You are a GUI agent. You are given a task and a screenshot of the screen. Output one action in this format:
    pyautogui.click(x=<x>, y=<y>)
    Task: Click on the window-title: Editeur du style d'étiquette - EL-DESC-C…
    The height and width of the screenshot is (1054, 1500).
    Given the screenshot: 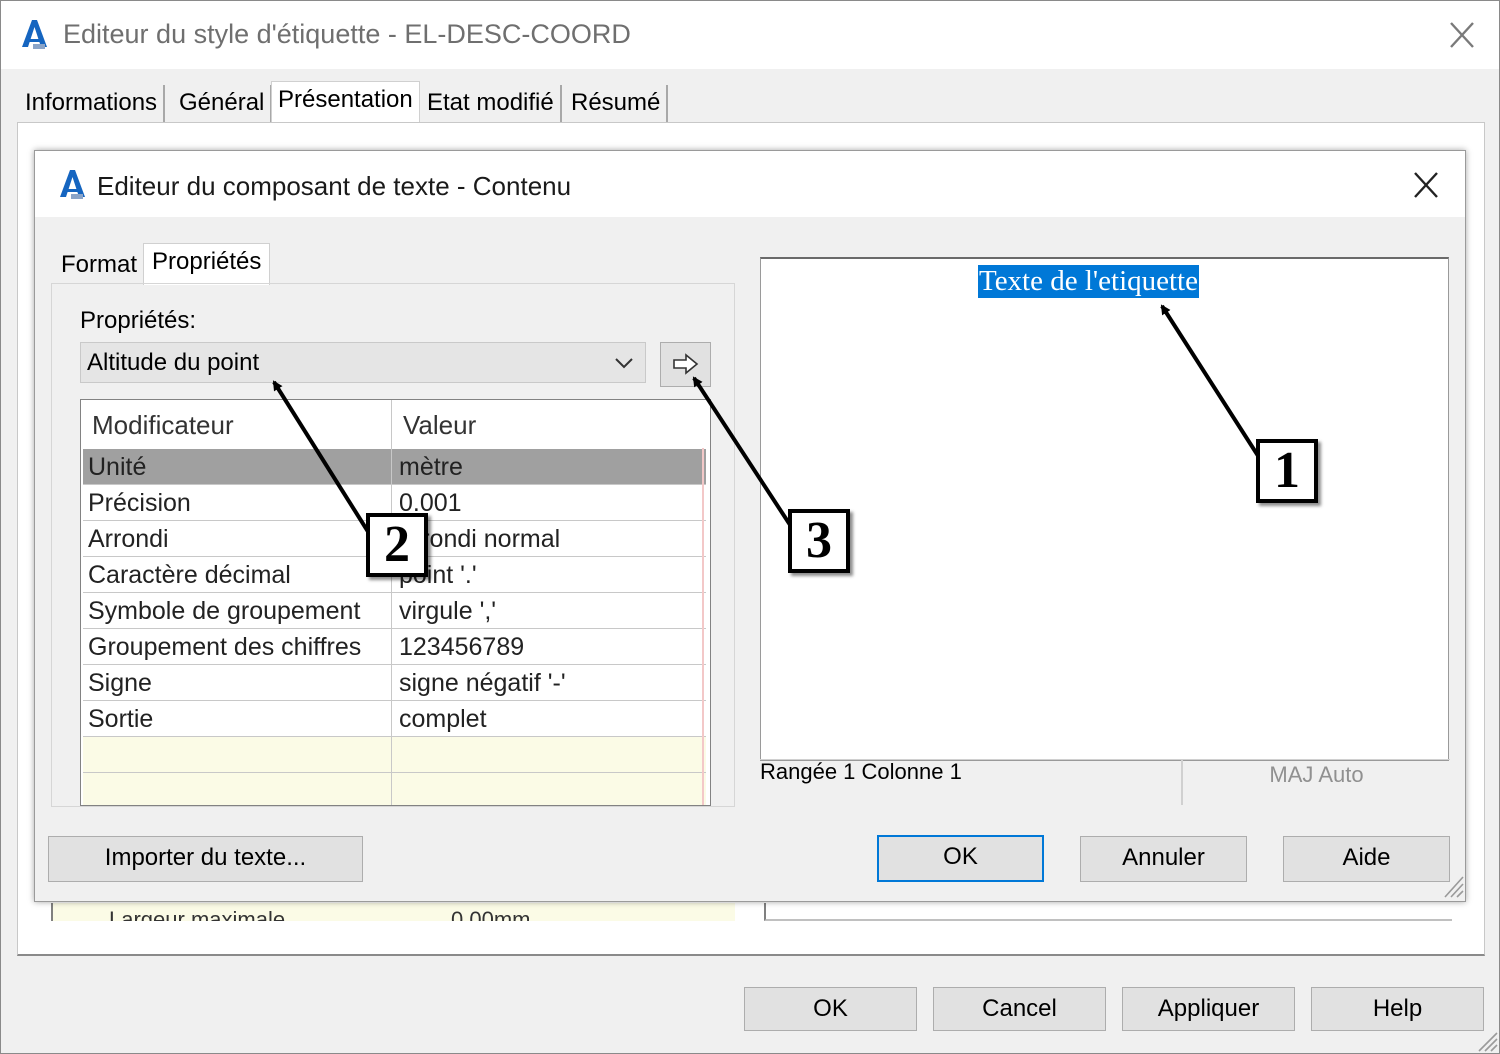 What is the action you would take?
    pyautogui.click(x=347, y=34)
    